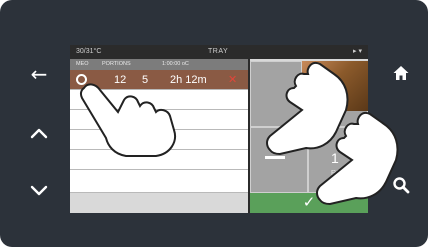 The width and height of the screenshot is (428, 247). I want to click on scroll-up-icon, so click(39, 134).